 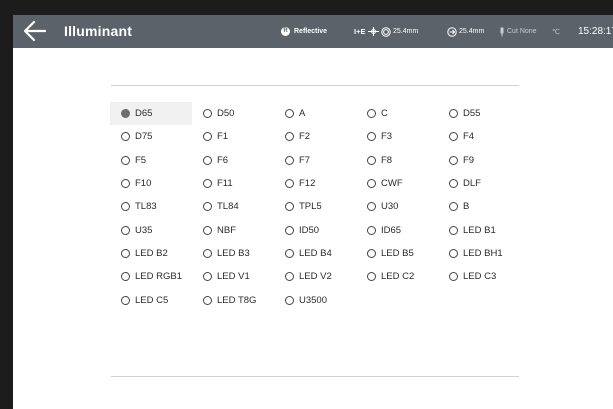 What do you see at coordinates (315, 276) in the screenshot?
I see `illuminant-option: LED V2` at bounding box center [315, 276].